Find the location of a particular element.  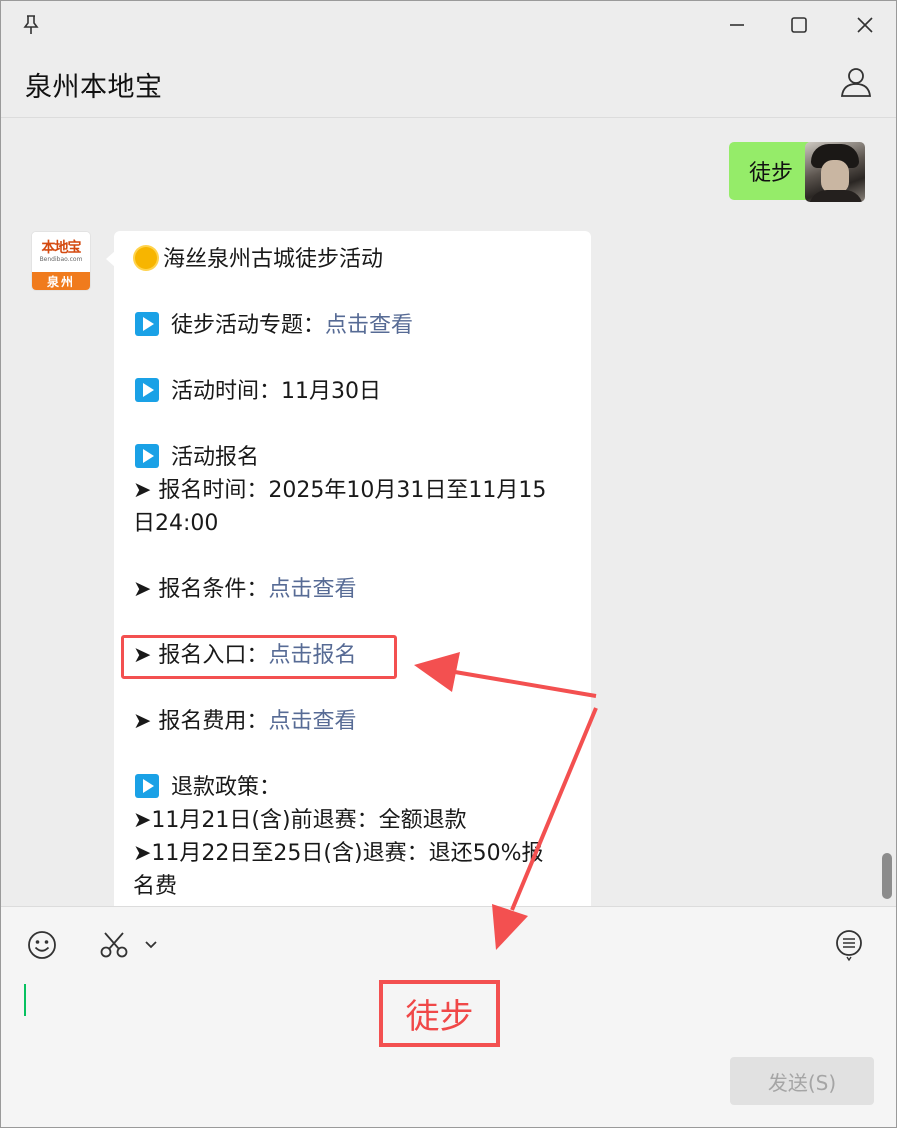

logo-sub: Bendibao.com is located at coordinates (61, 259).